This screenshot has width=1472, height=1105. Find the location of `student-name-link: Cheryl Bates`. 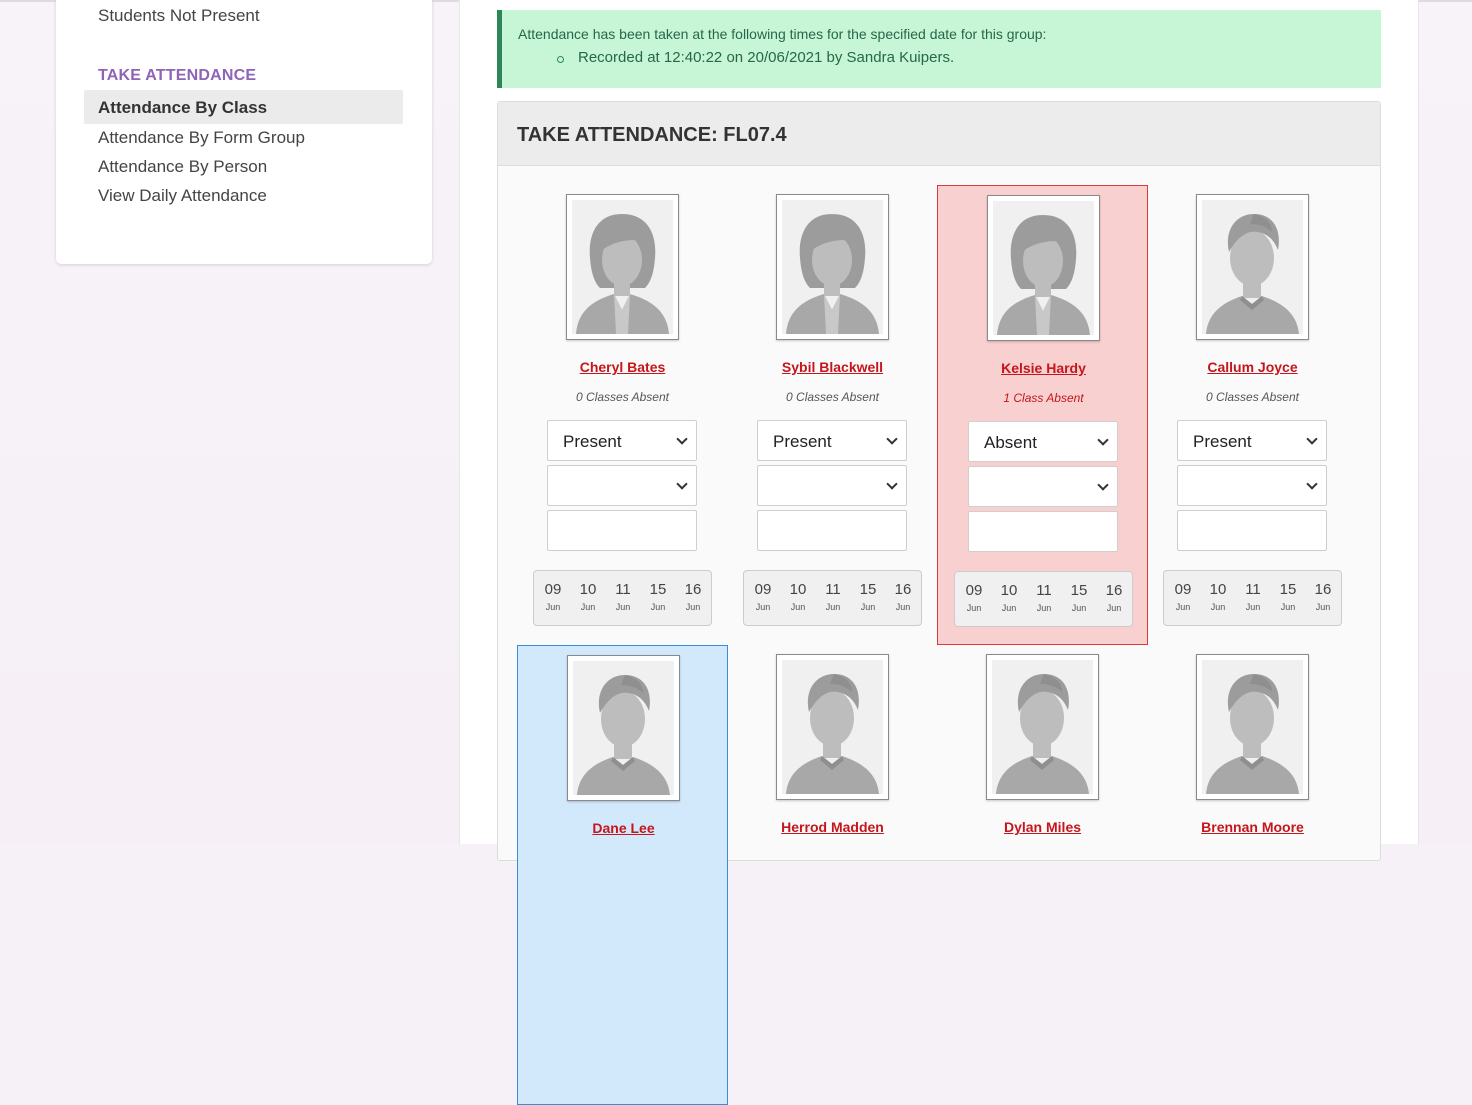

student-name-link: Cheryl Bates is located at coordinates (622, 367).